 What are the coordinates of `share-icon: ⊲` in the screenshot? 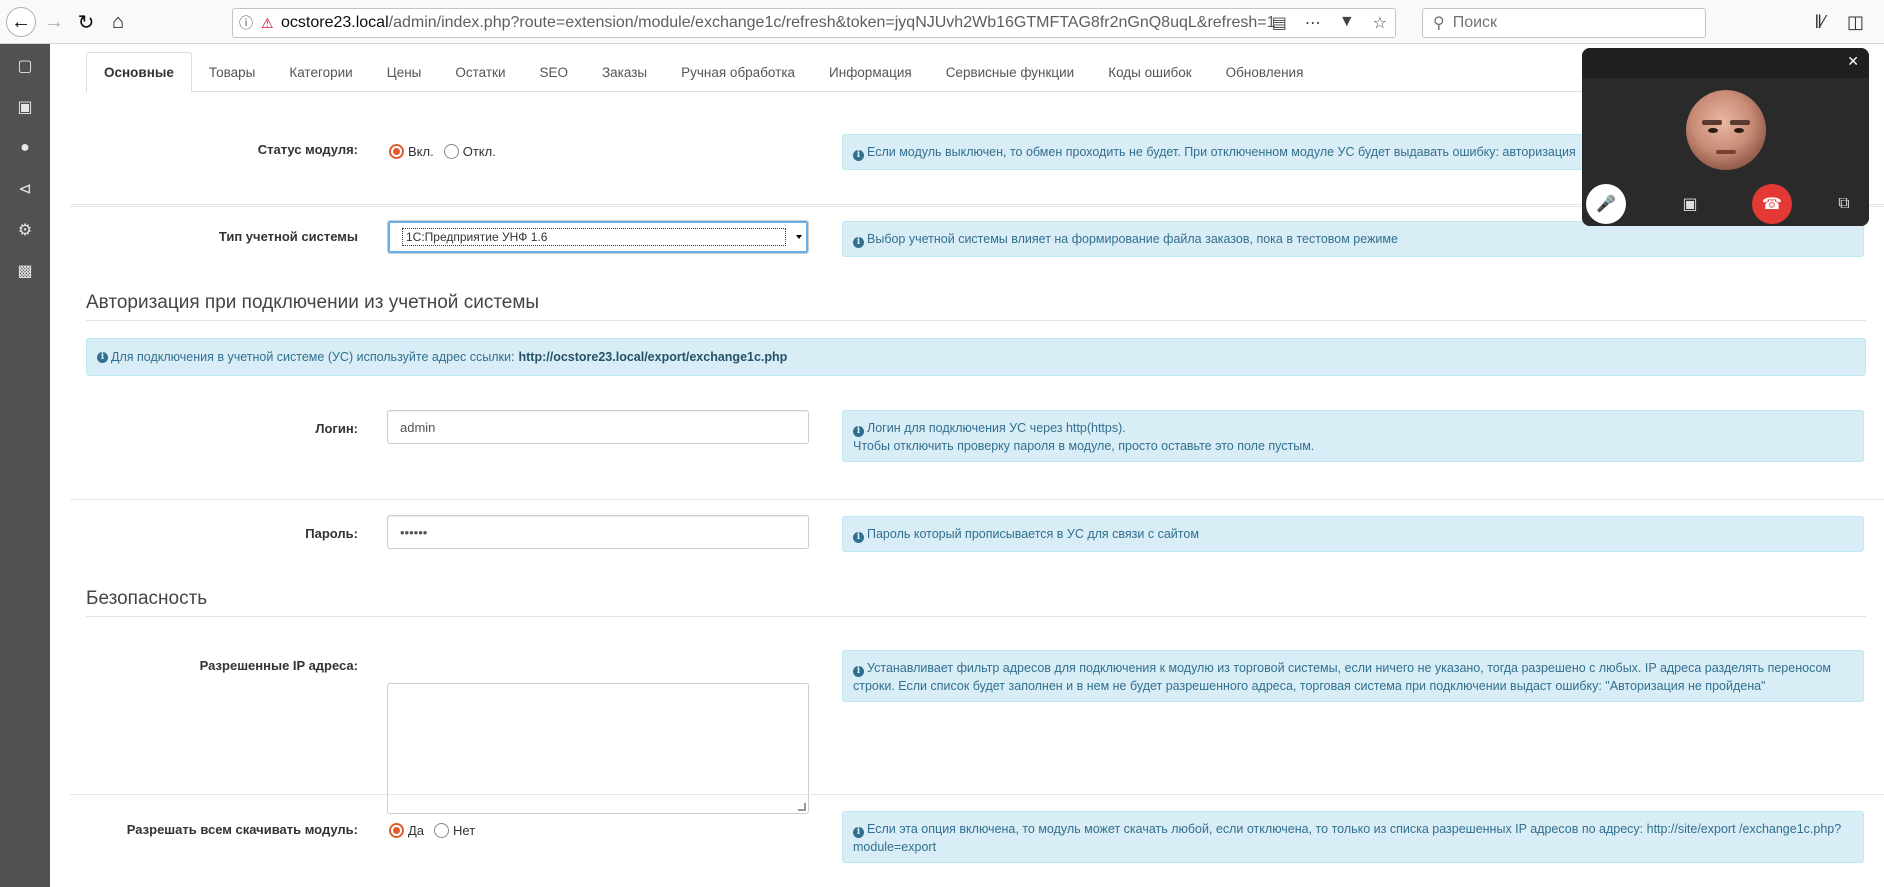 It's located at (25, 189).